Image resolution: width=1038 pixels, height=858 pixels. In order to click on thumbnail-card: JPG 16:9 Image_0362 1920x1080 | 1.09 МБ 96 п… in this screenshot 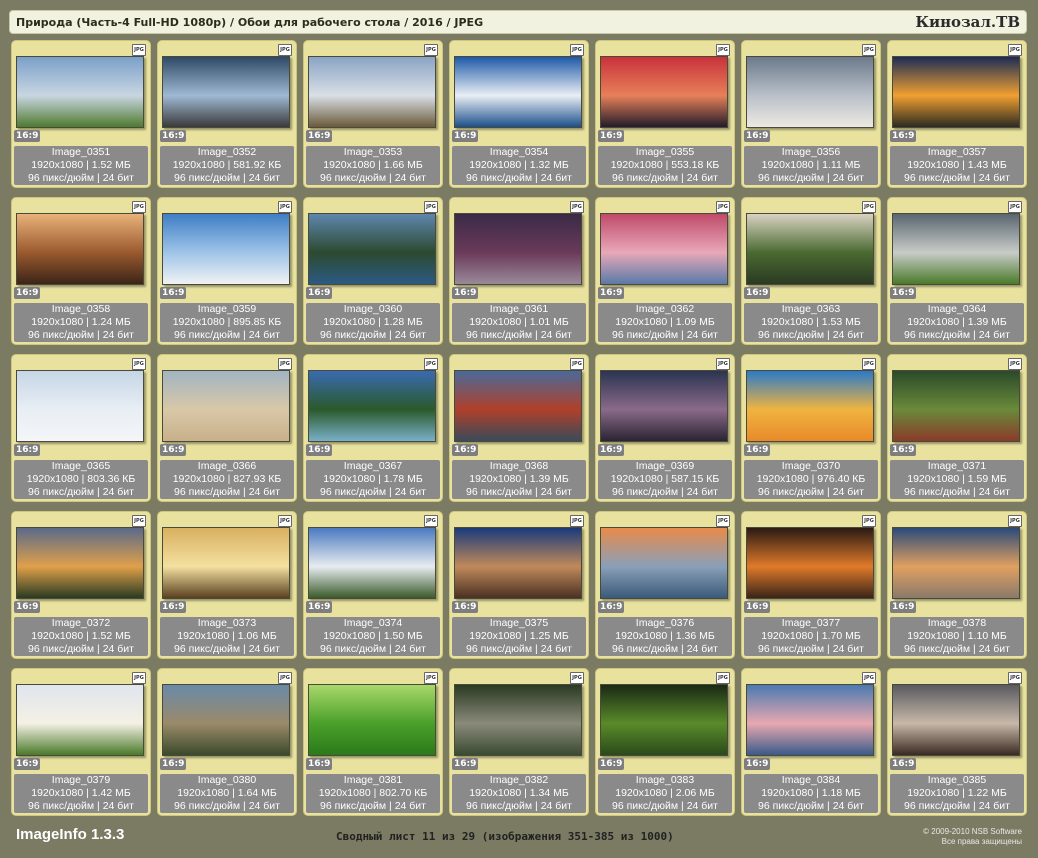, I will do `click(665, 271)`.